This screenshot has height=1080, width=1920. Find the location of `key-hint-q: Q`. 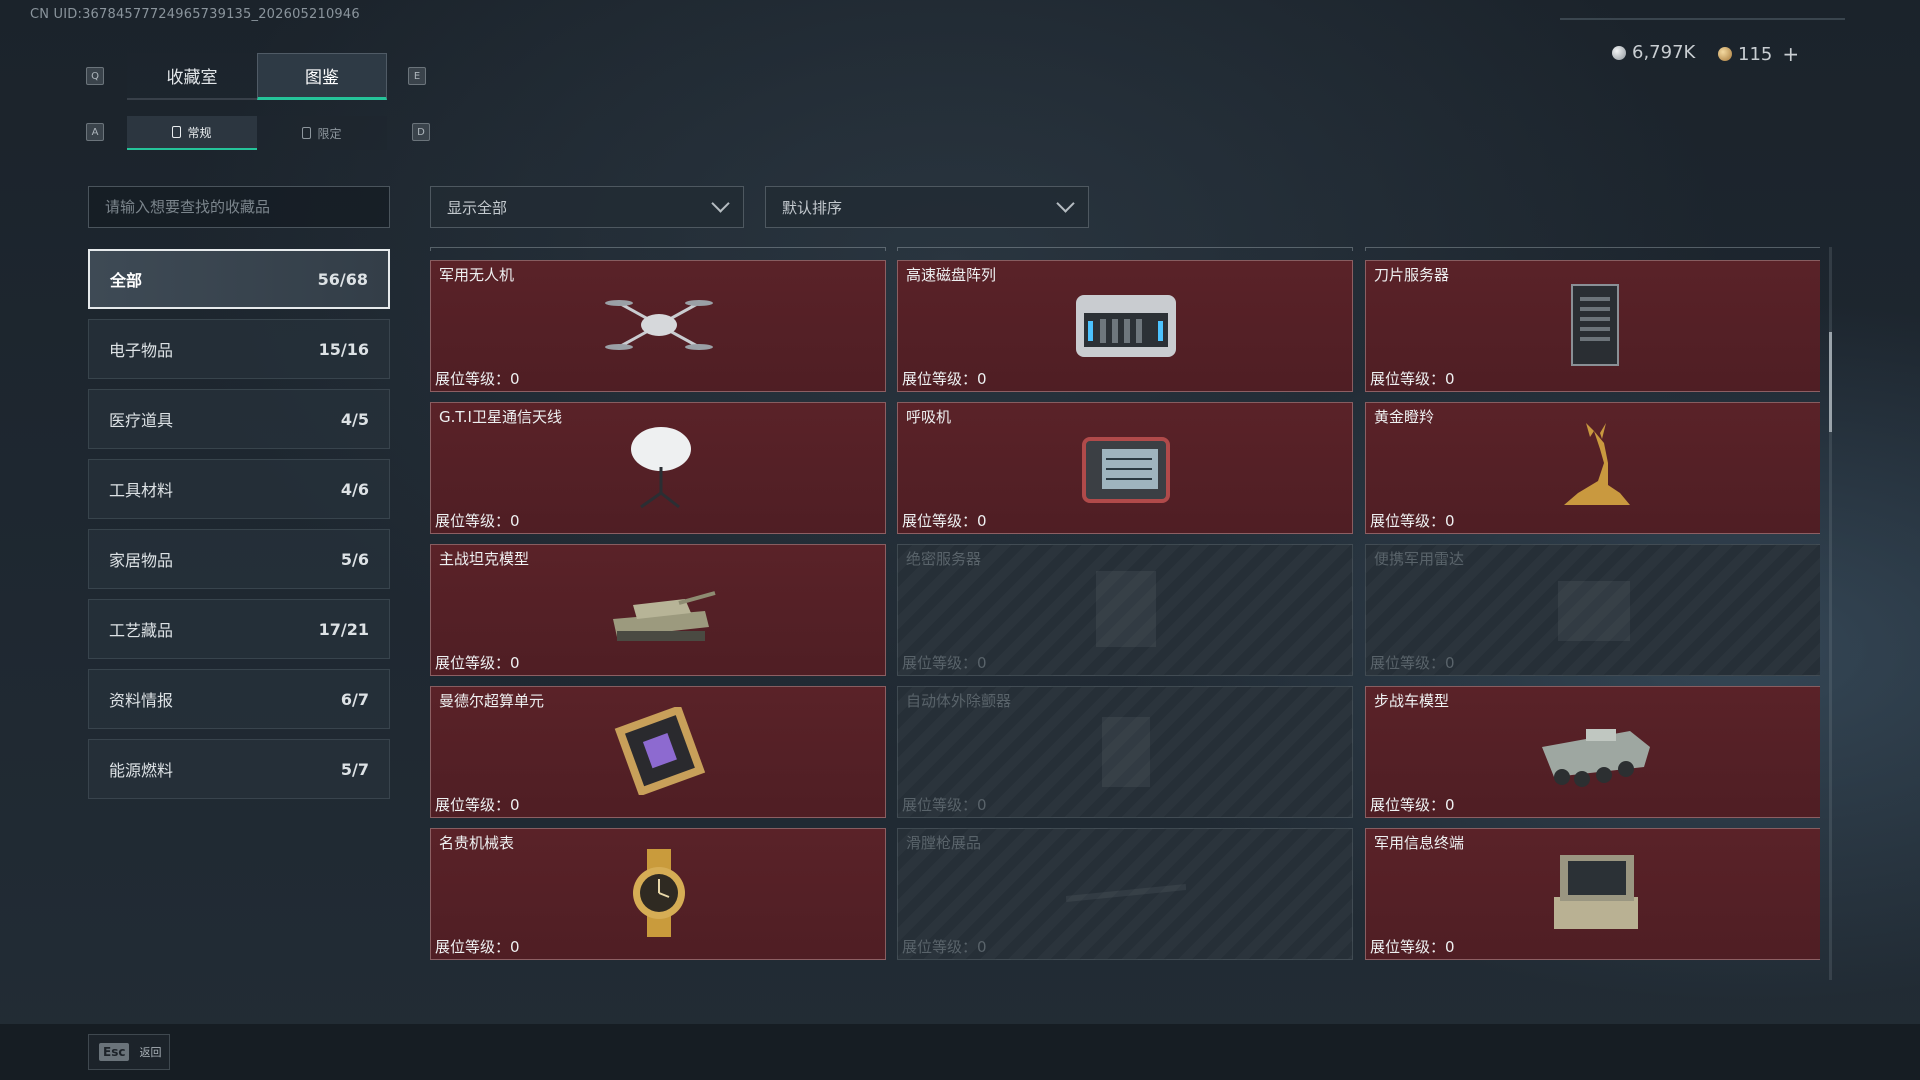

key-hint-q: Q is located at coordinates (95, 76).